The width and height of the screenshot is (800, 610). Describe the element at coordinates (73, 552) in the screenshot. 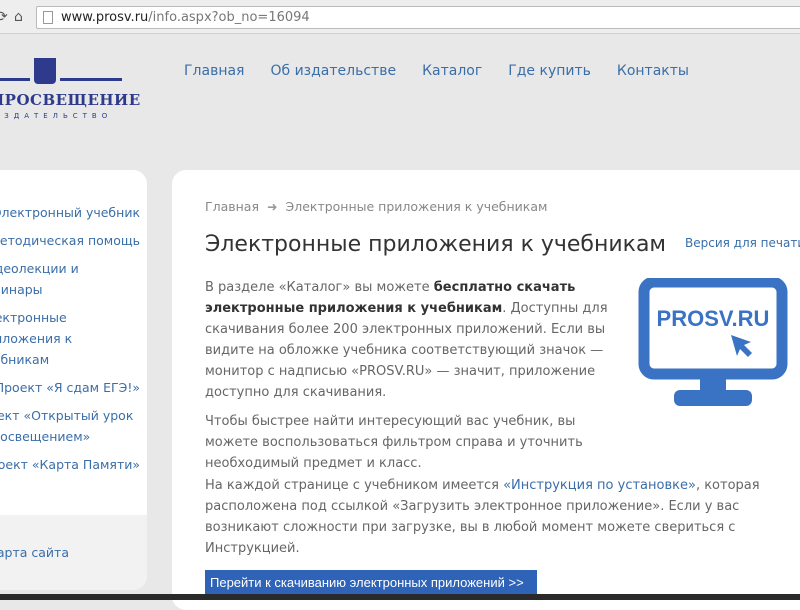

I see `sitemap-link: Карта сайта` at that location.